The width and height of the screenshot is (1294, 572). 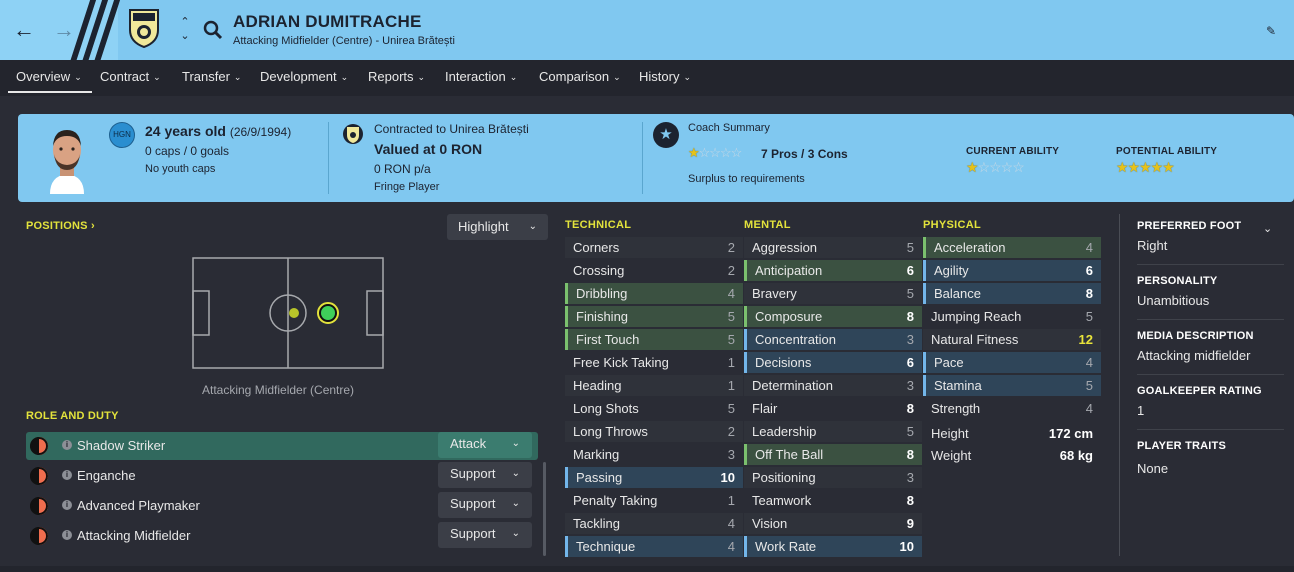 I want to click on attribute-row: Free Kick Taking 1, so click(x=654, y=362).